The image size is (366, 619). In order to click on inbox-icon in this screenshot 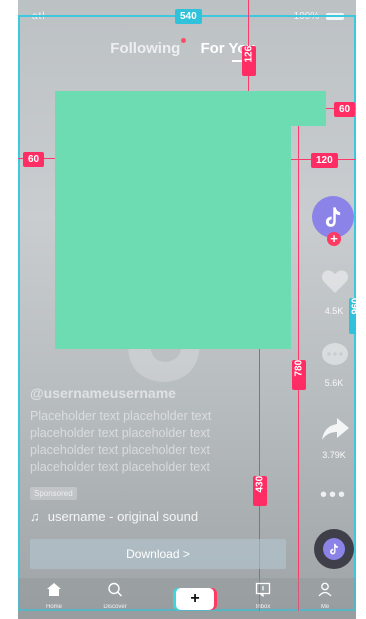, I will do `click(263, 590)`.